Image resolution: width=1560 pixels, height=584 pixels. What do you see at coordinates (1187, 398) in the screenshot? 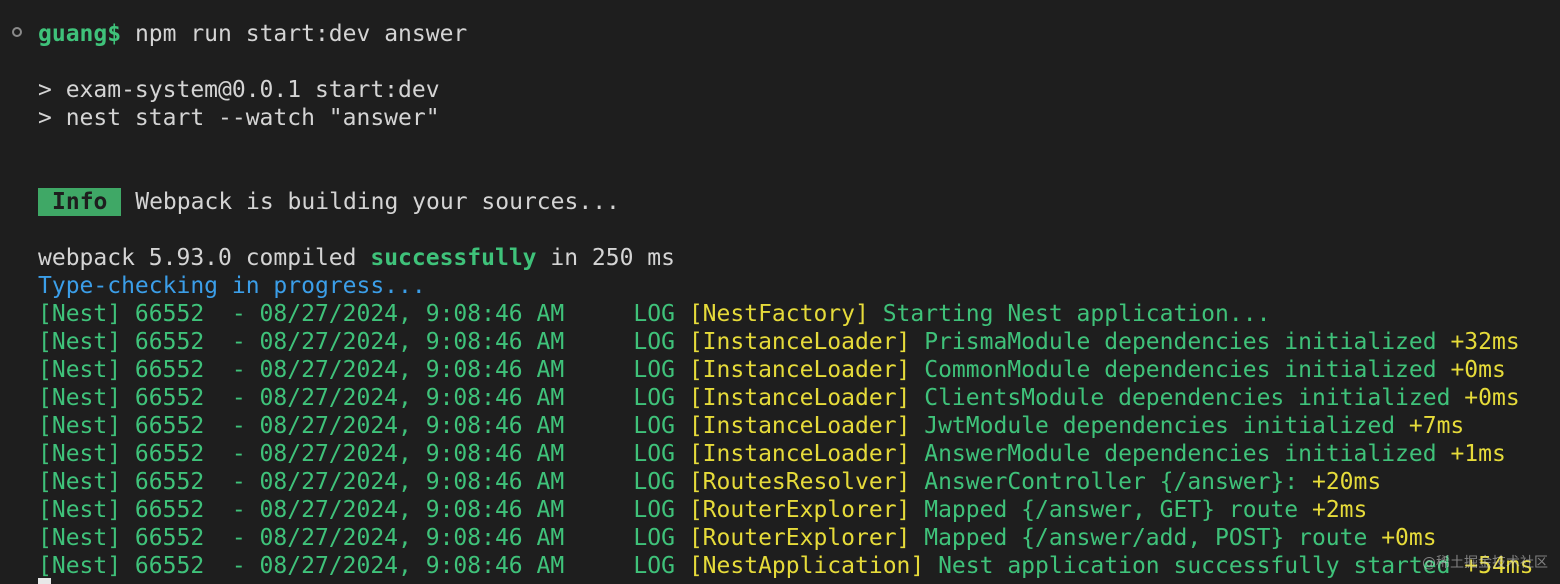
I see `log-message: ClientsModule dependencies initialized` at bounding box center [1187, 398].